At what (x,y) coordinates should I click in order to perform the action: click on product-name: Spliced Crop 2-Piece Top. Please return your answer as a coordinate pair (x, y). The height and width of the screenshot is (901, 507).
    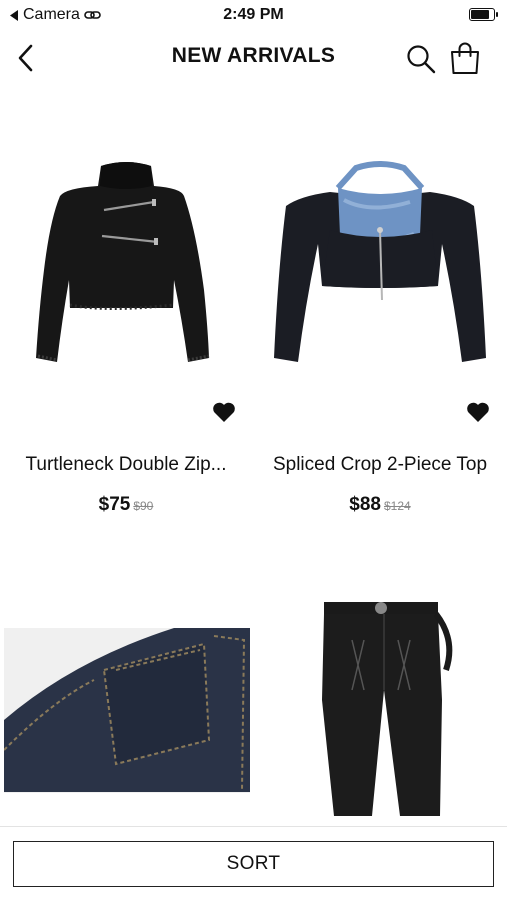
    Looking at the image, I should click on (380, 465).